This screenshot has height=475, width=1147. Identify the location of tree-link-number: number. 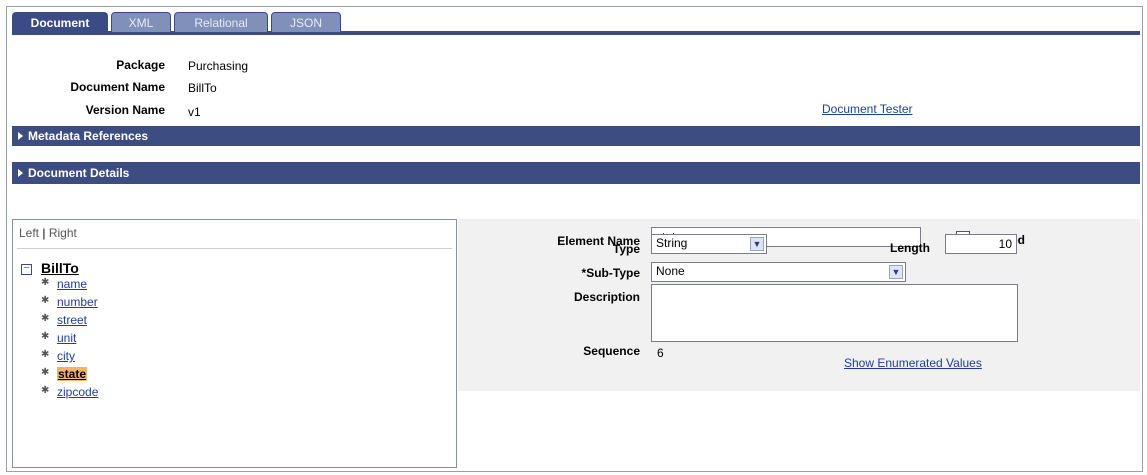
(77, 302).